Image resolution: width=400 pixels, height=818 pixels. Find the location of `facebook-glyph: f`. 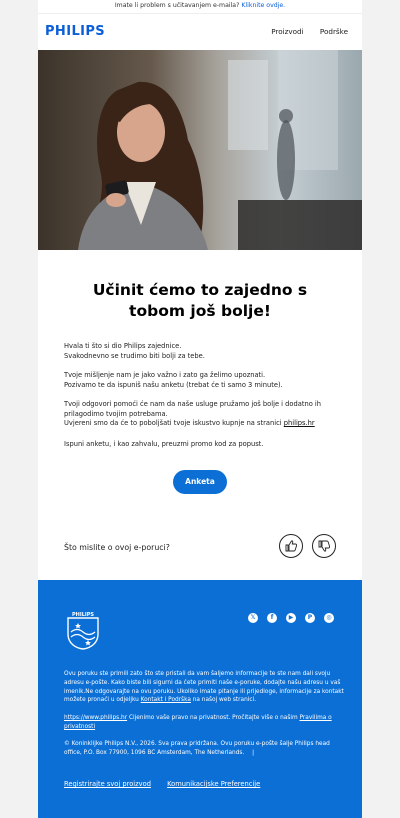

facebook-glyph: f is located at coordinates (272, 617).